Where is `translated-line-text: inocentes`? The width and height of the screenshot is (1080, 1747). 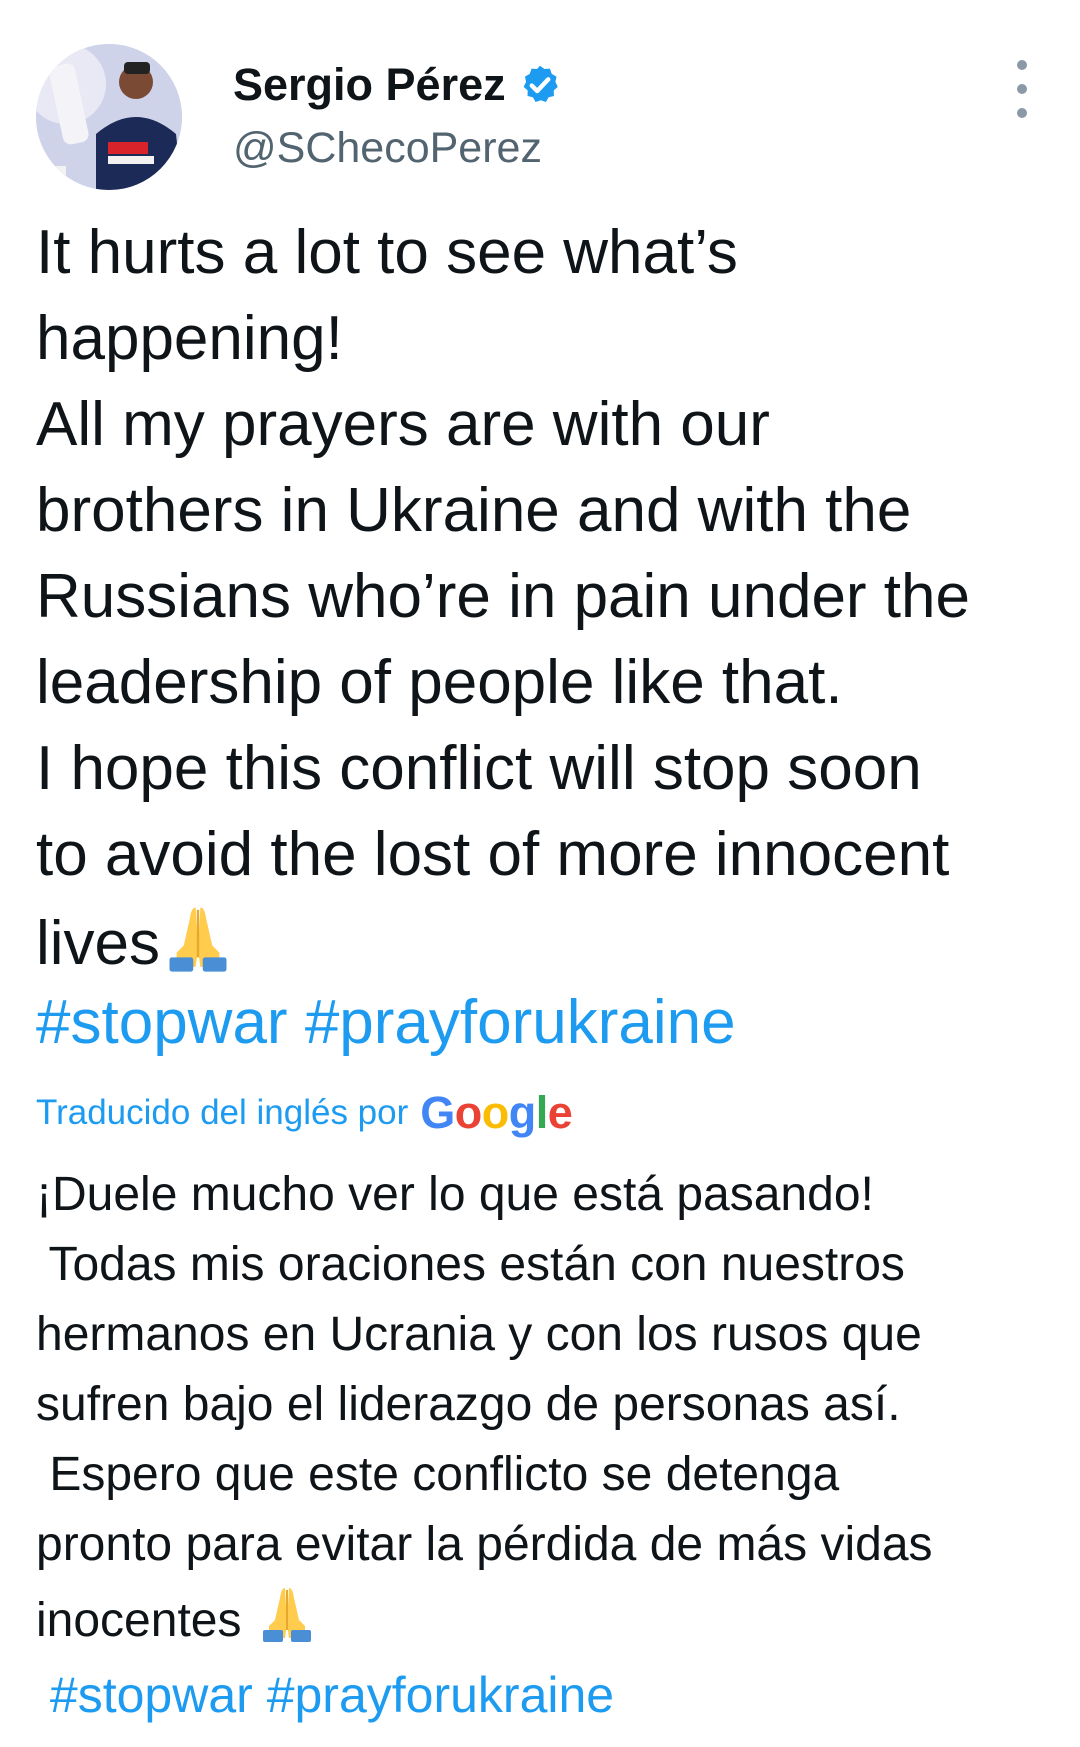 translated-line-text: inocentes is located at coordinates (145, 1620).